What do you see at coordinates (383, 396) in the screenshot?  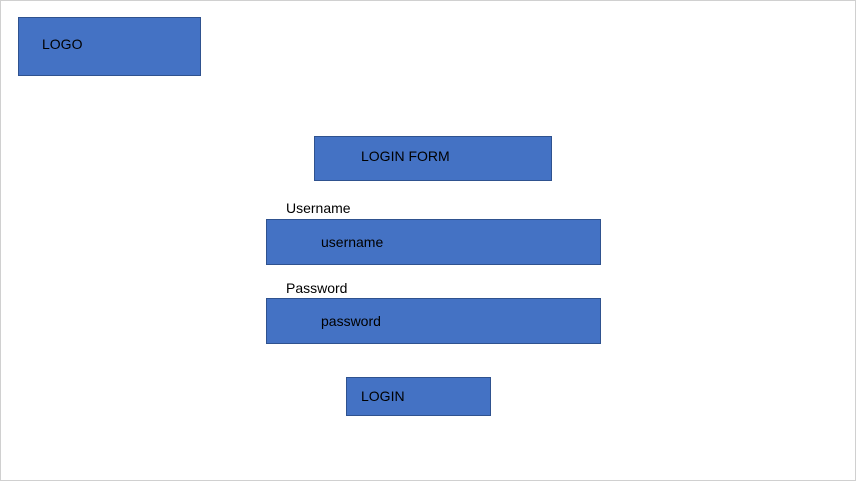 I see `login-button-label: LOGIN` at bounding box center [383, 396].